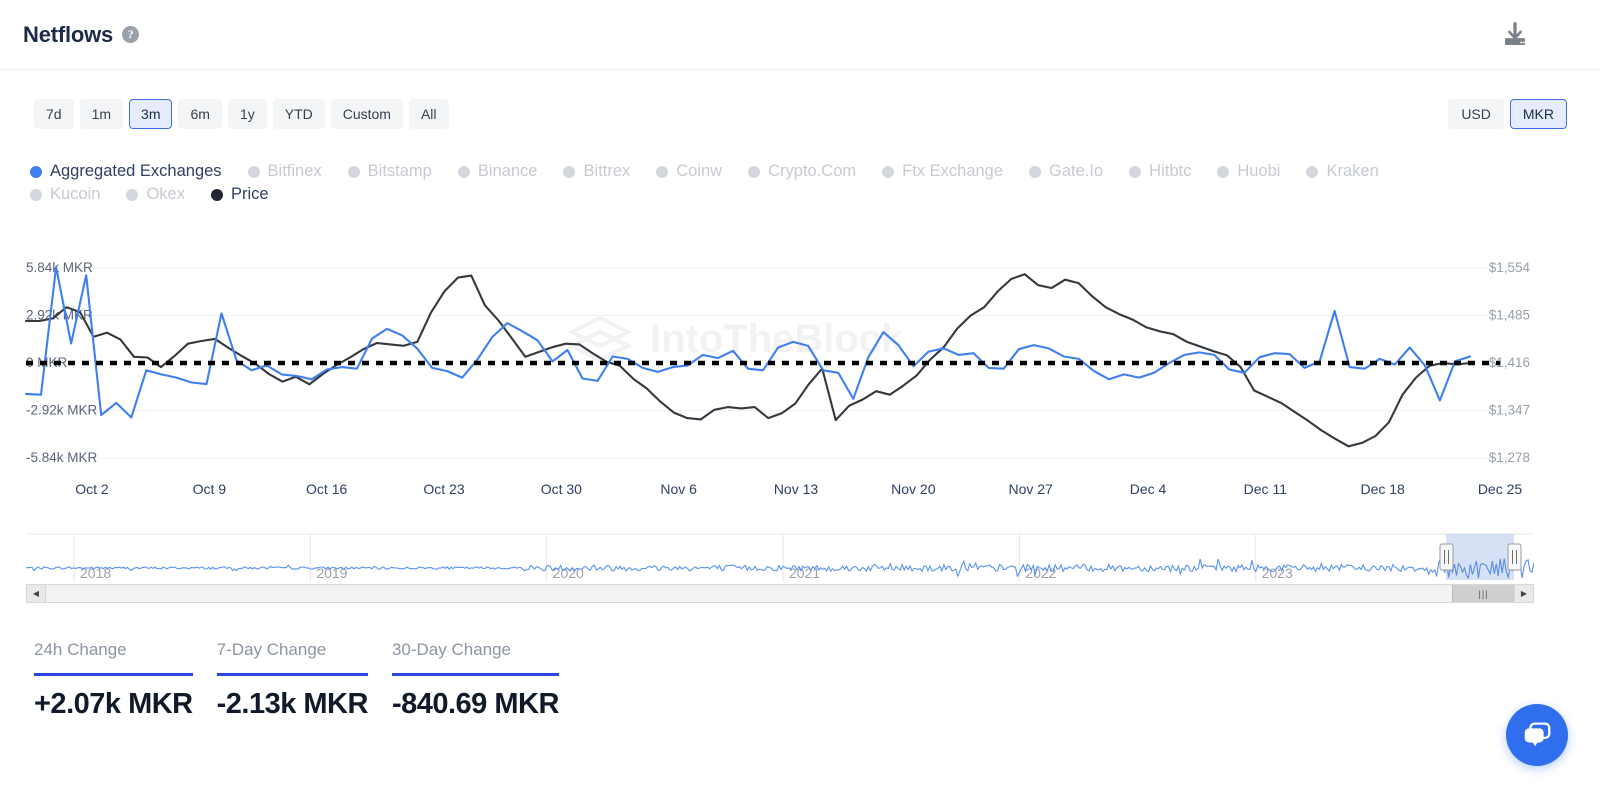 The height and width of the screenshot is (788, 1600). I want to click on x-axis-tick: Nov 27, so click(1030, 489).